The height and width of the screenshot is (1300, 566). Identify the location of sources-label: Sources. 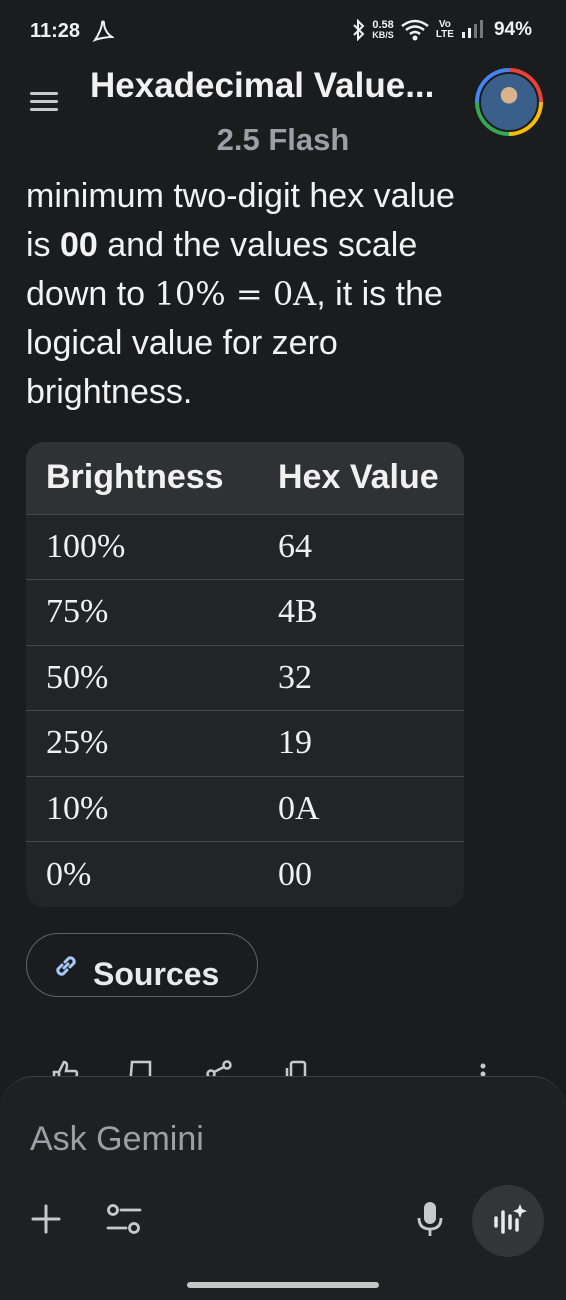
(156, 974).